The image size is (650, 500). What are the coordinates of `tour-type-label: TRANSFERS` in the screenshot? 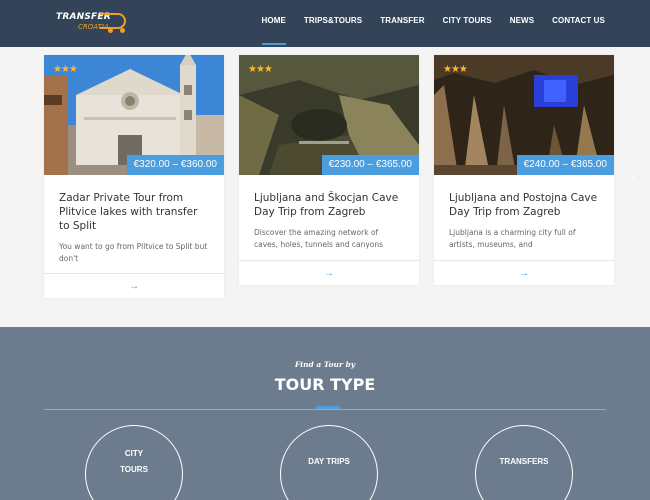 It's located at (524, 461).